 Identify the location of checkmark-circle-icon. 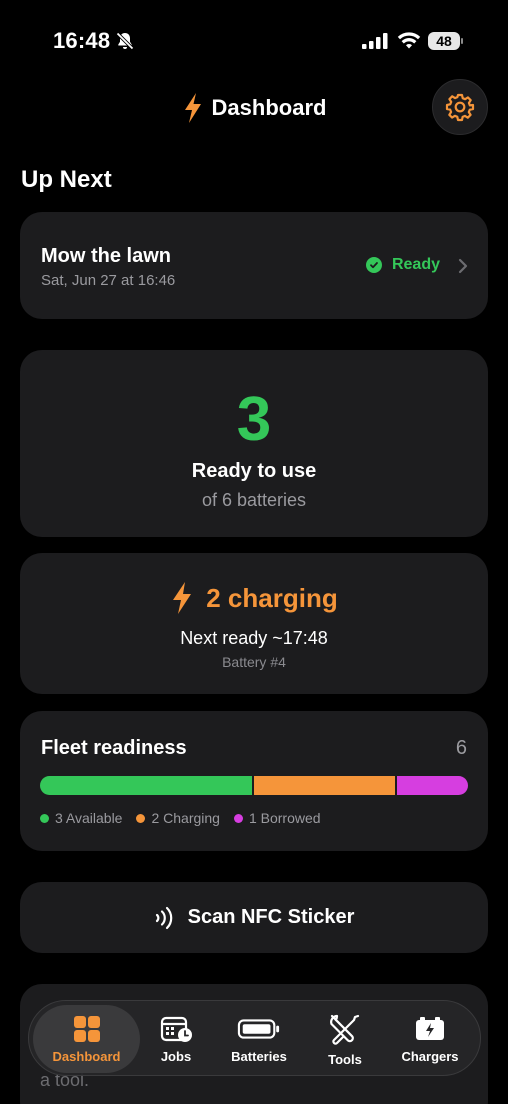
(373, 265).